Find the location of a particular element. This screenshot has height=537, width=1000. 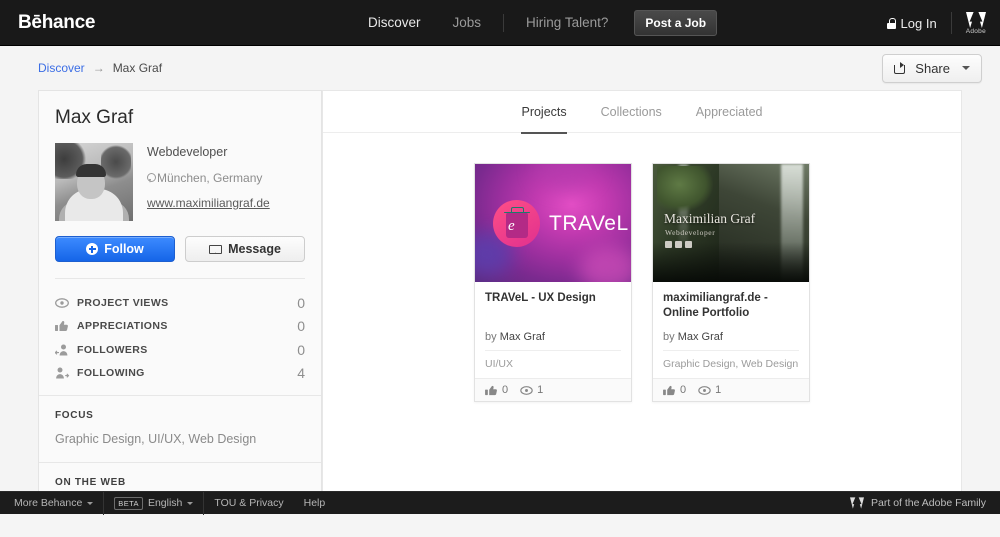

log-in-label: Log In is located at coordinates (918, 23).